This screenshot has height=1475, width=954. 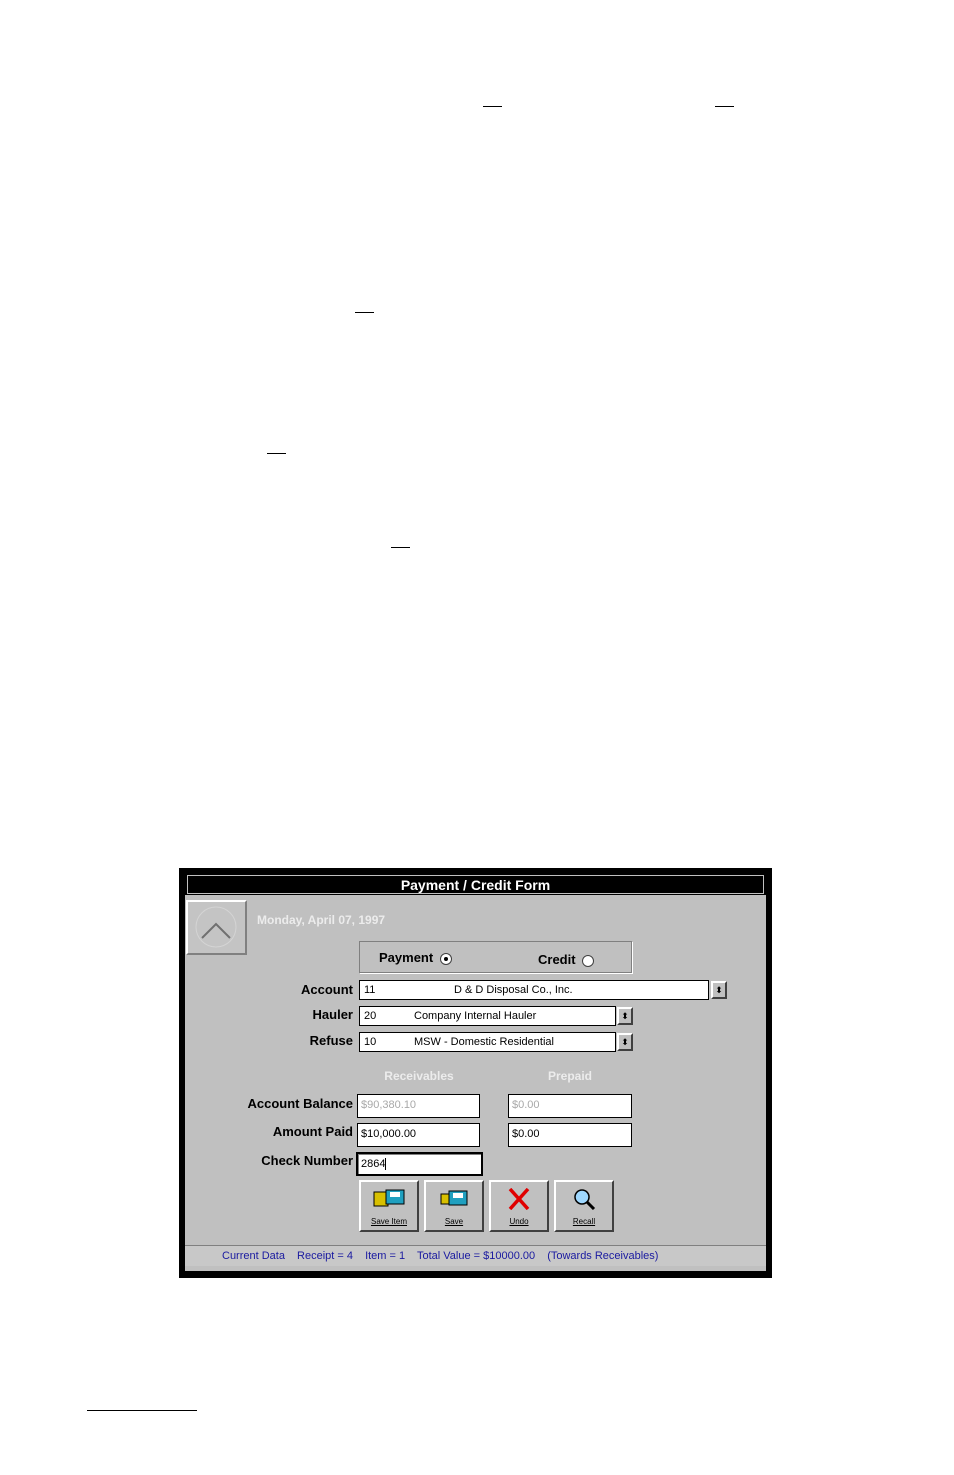 I want to click on account-code: 11, so click(x=370, y=990).